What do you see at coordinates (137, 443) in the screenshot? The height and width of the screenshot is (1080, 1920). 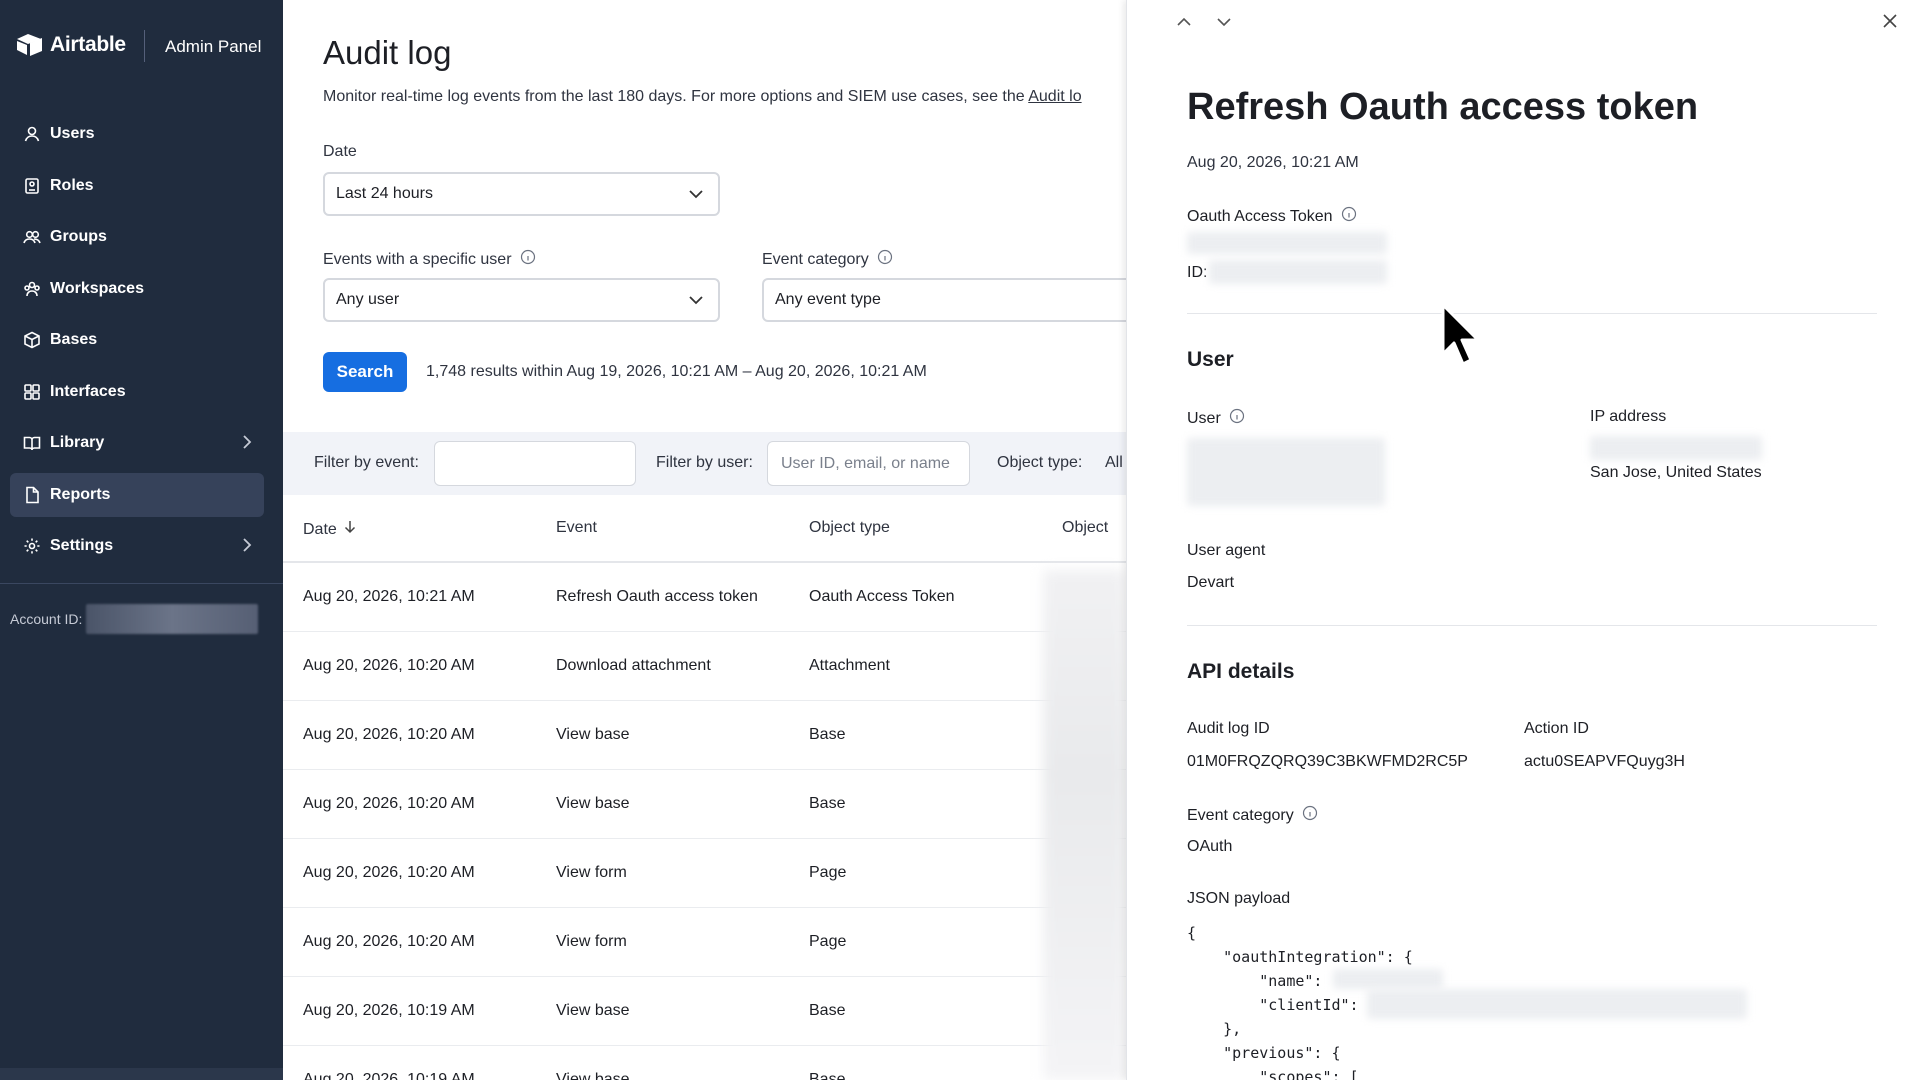 I see `sidebar-item-library: Library` at bounding box center [137, 443].